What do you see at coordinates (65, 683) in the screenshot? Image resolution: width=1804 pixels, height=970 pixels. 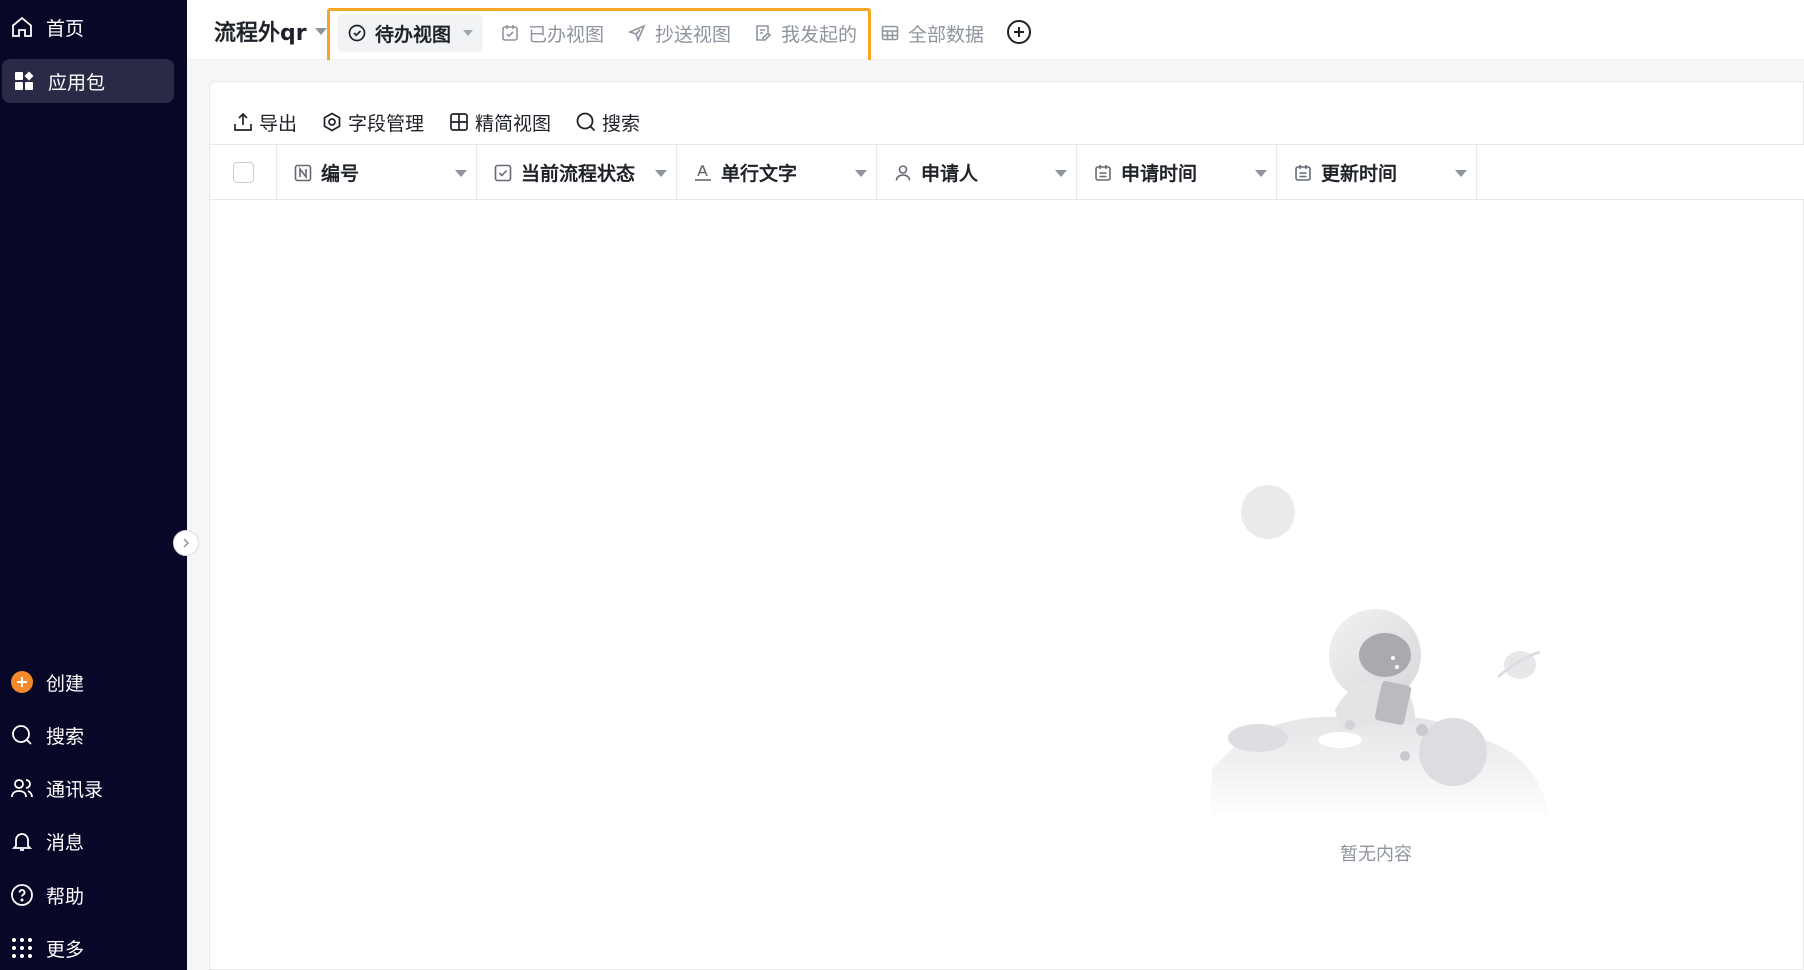 I see `sidebar-item-label: 创建` at bounding box center [65, 683].